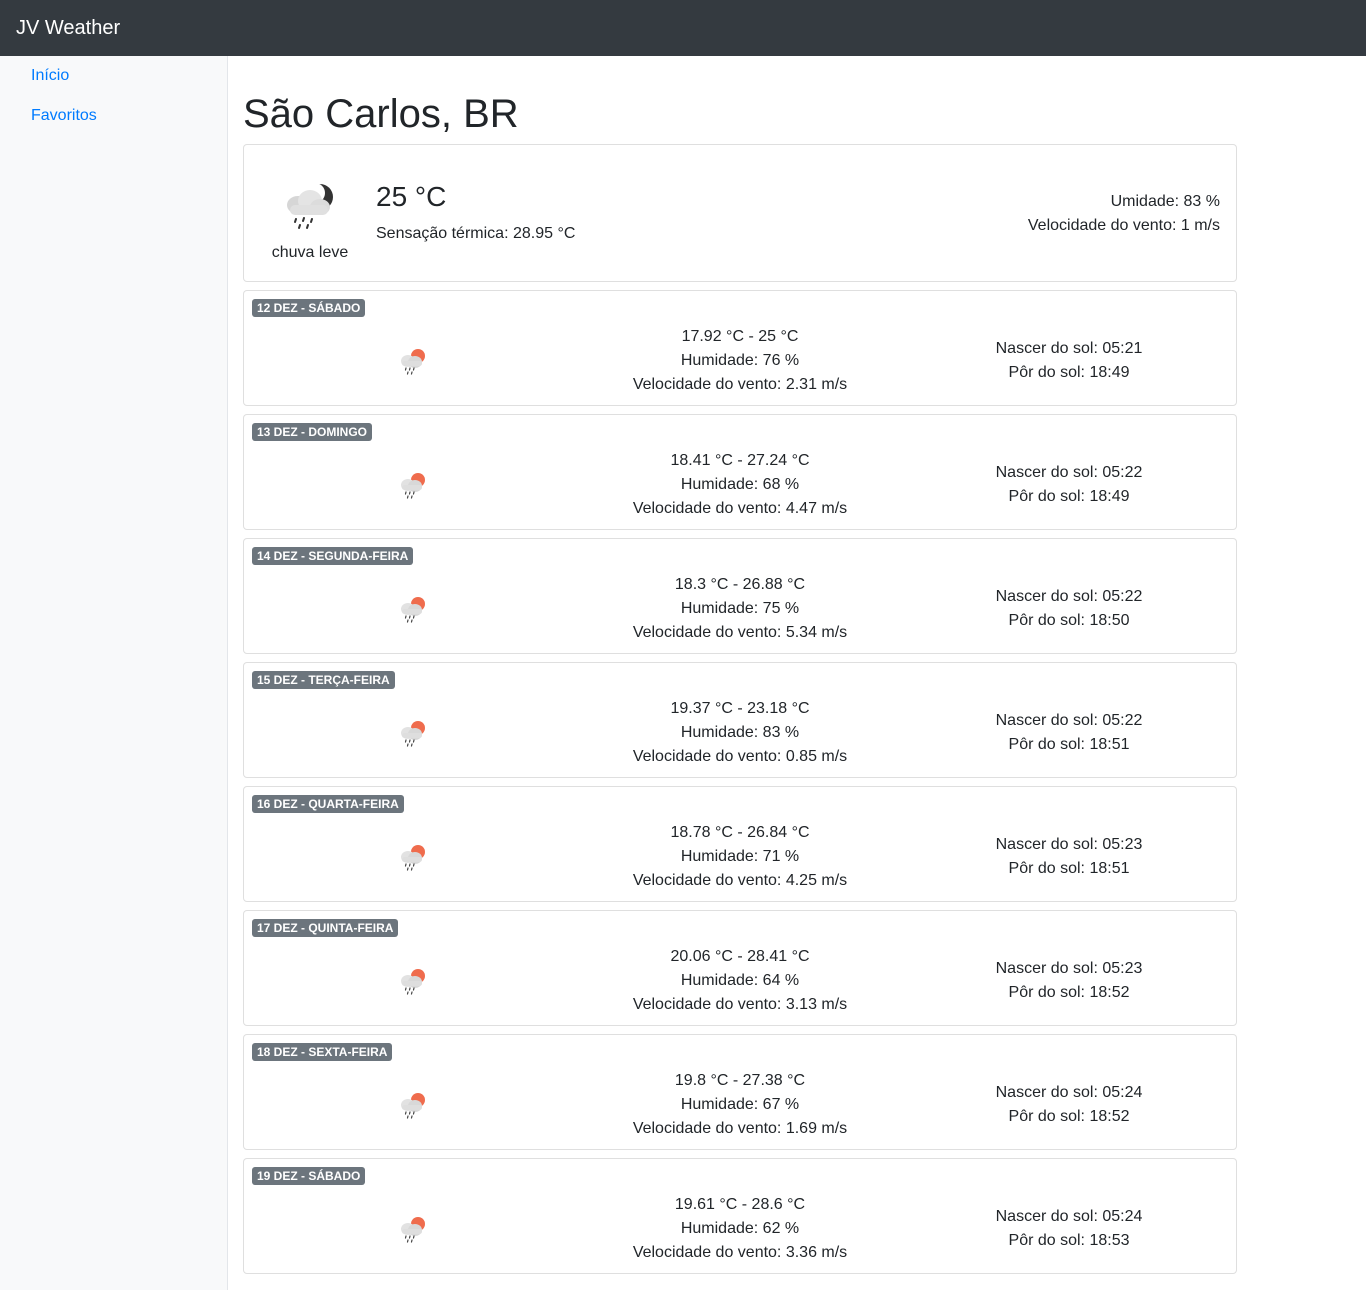  I want to click on current-humidity: Umidade: 83 %, so click(1165, 201).